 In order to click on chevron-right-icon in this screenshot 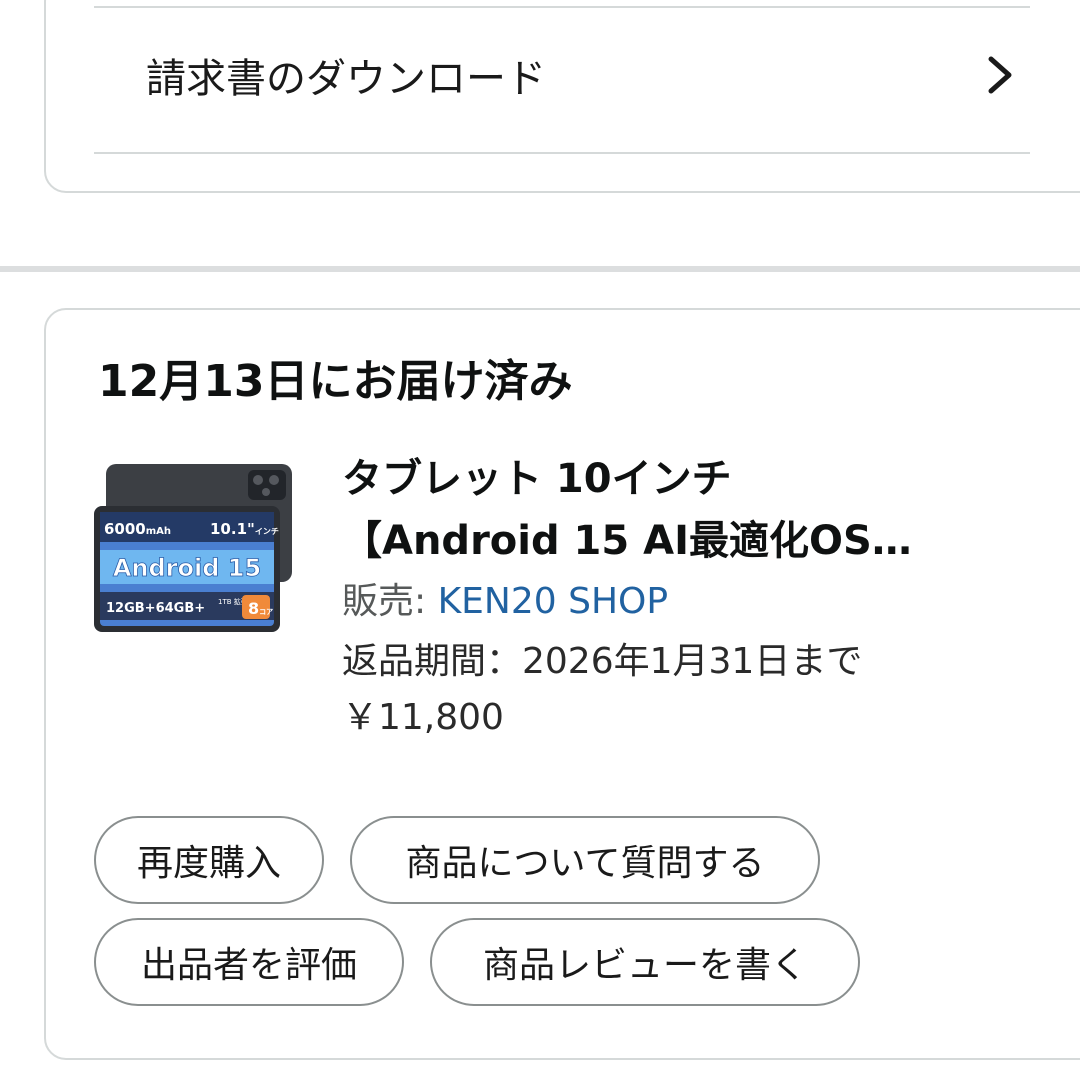, I will do `click(1000, 75)`.